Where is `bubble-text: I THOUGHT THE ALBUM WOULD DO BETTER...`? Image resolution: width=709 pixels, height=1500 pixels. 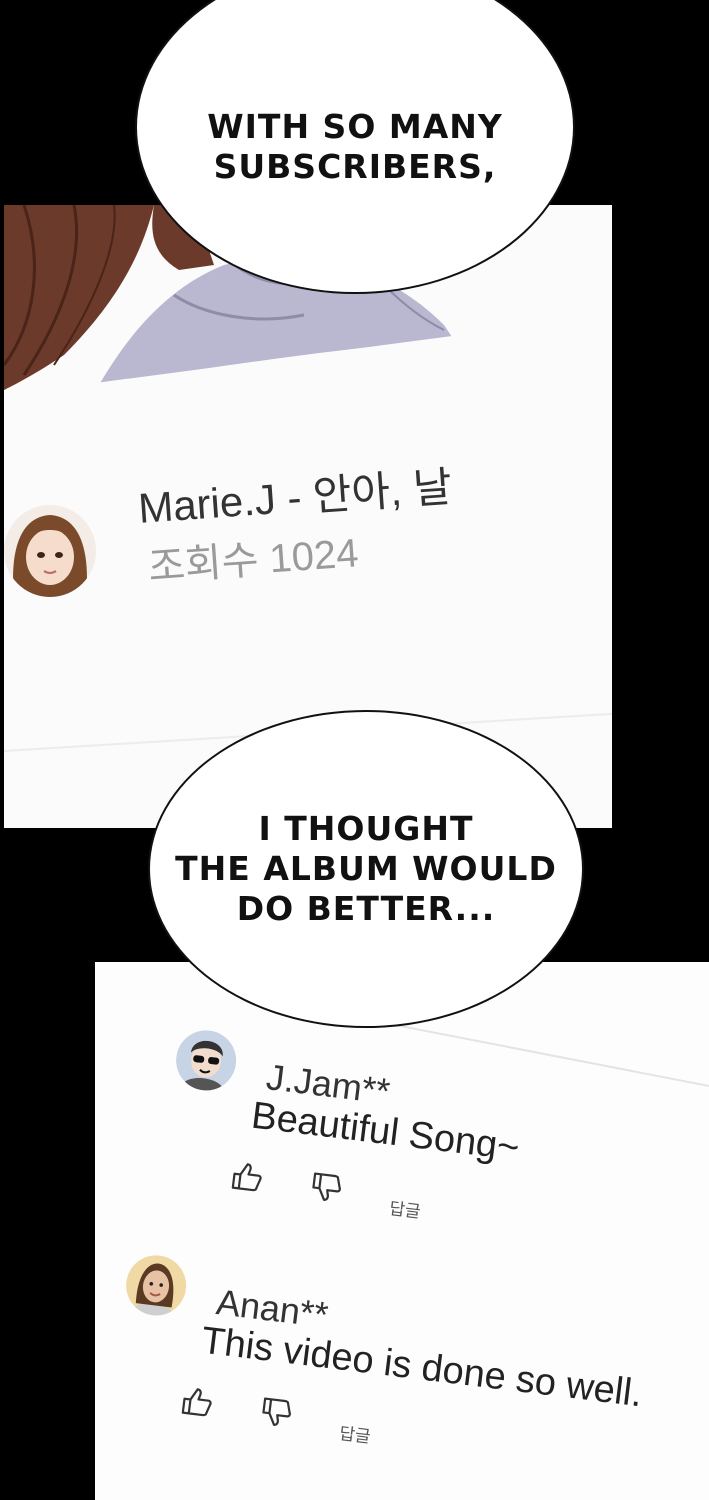
bubble-text: I THOUGHT THE ALBUM WOULD DO BETTER... is located at coordinates (366, 868).